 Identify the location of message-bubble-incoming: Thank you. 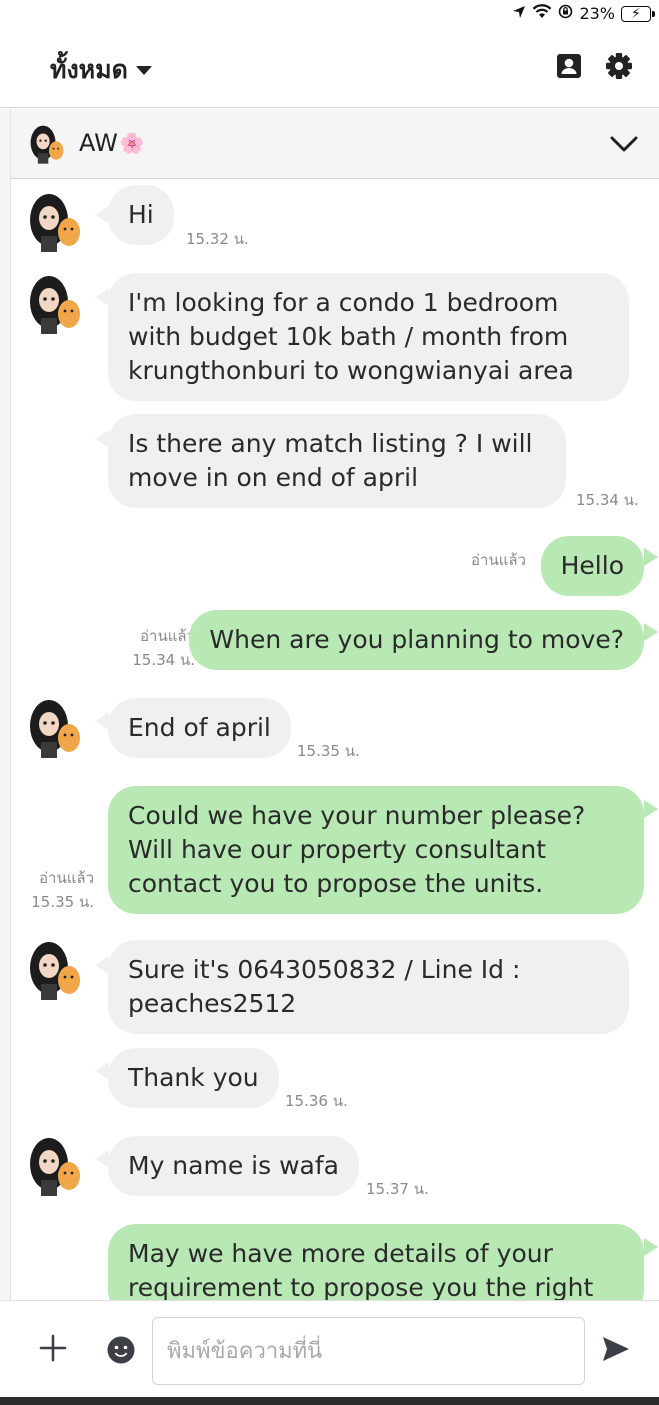
(193, 1078).